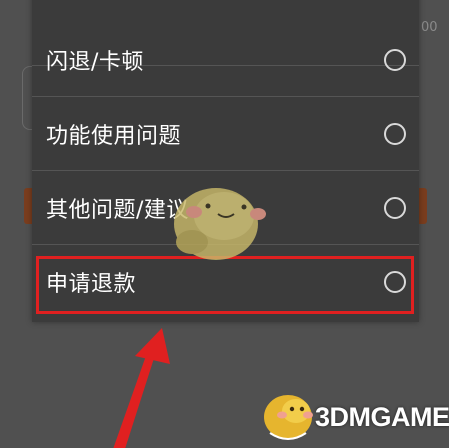  Describe the element at coordinates (382, 417) in the screenshot. I see `watermark-brand-text: 3DMGAME` at that location.